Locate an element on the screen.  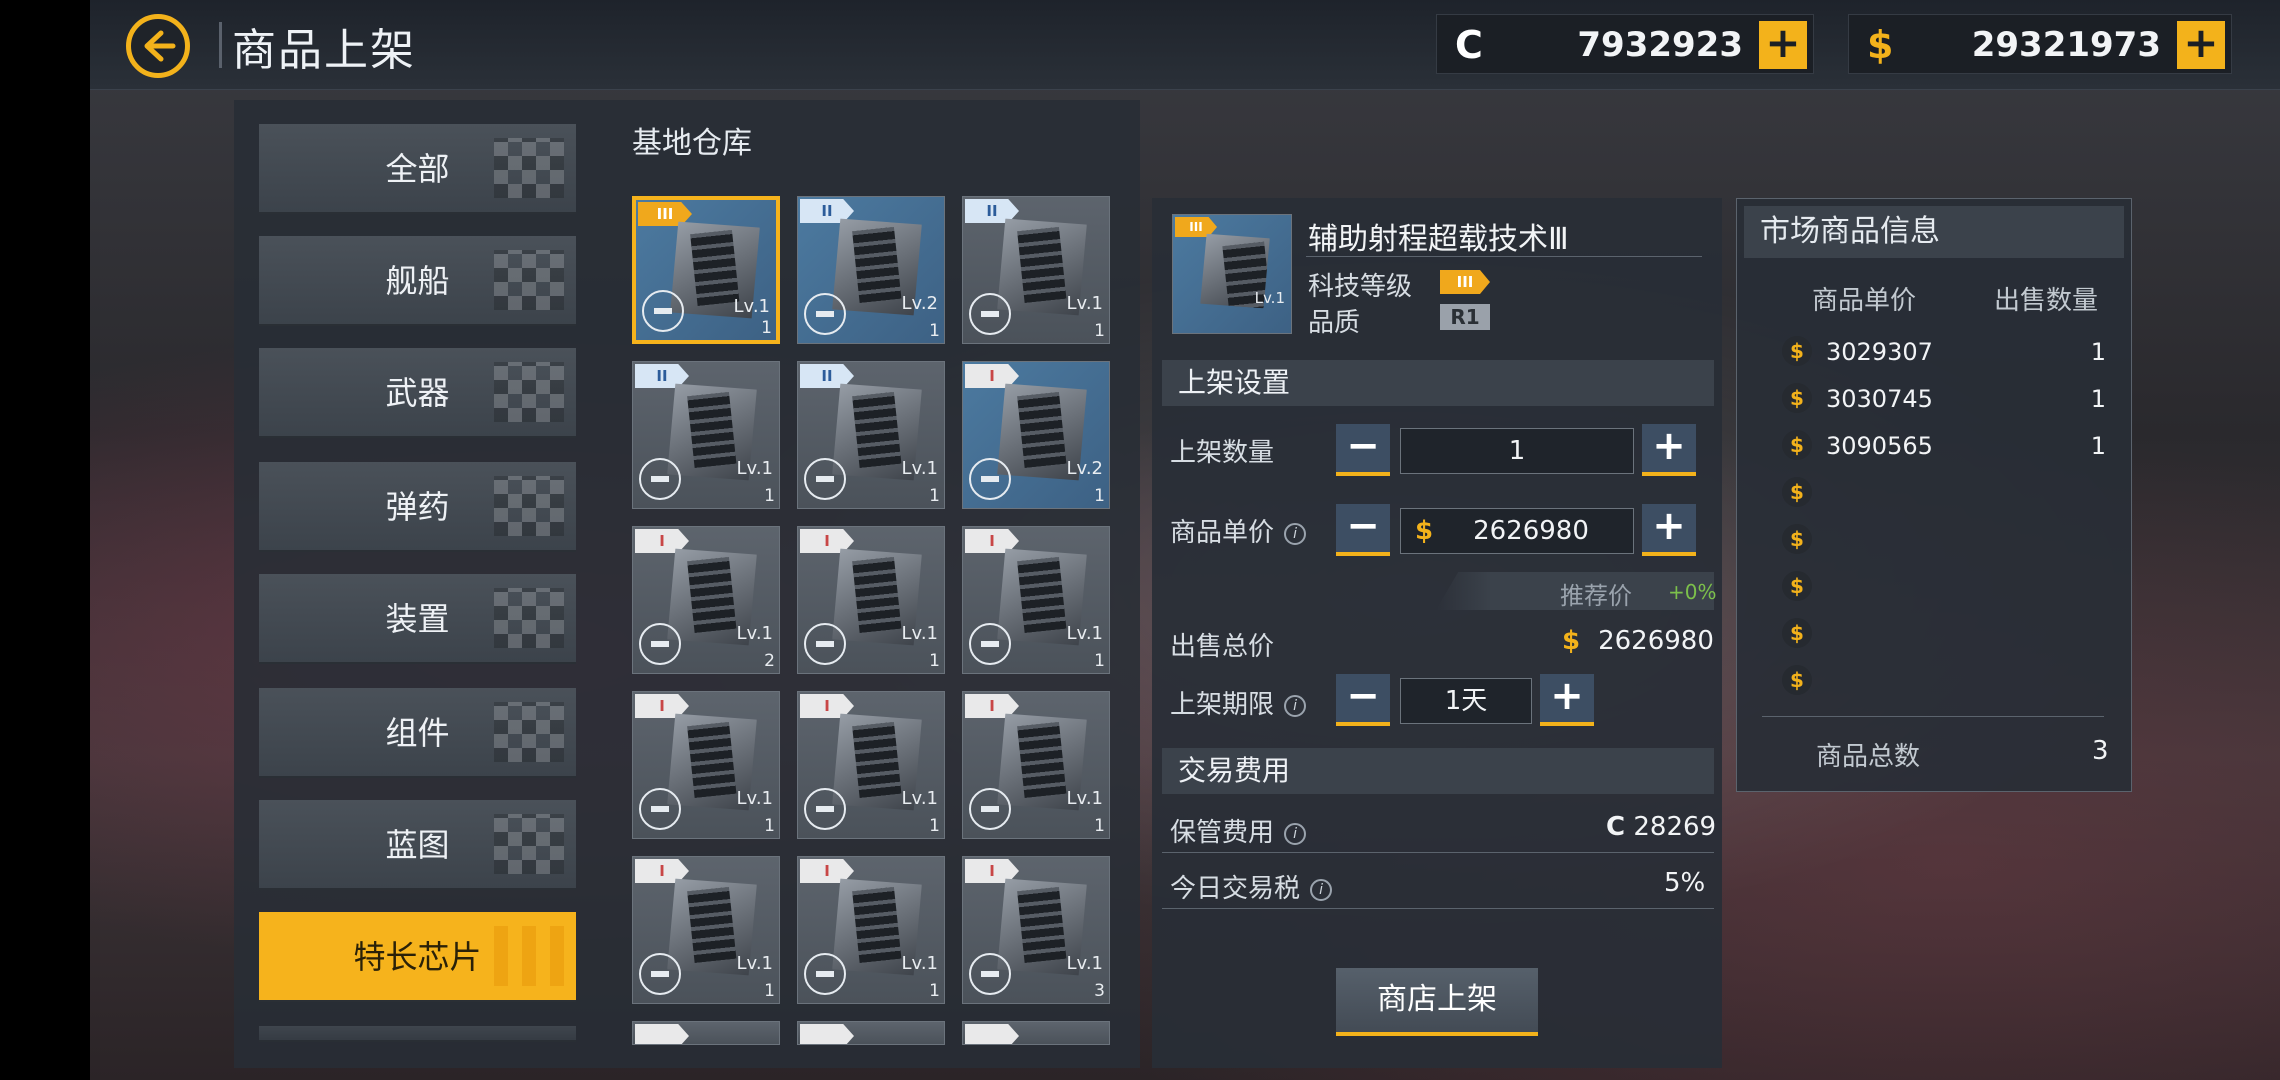
storage-fee: C 28269 is located at coordinates (1661, 827).